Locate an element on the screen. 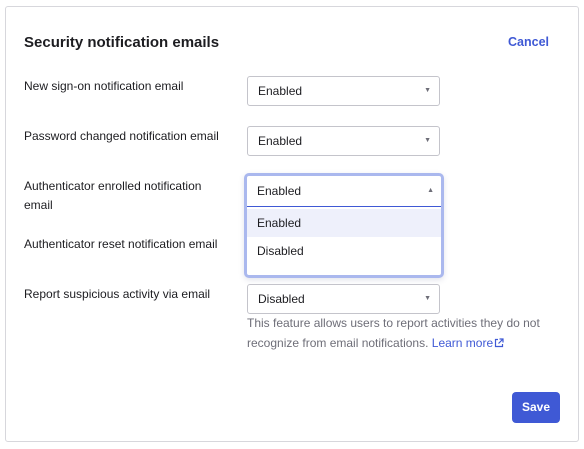  learn-more-label: Learn more is located at coordinates (462, 343).